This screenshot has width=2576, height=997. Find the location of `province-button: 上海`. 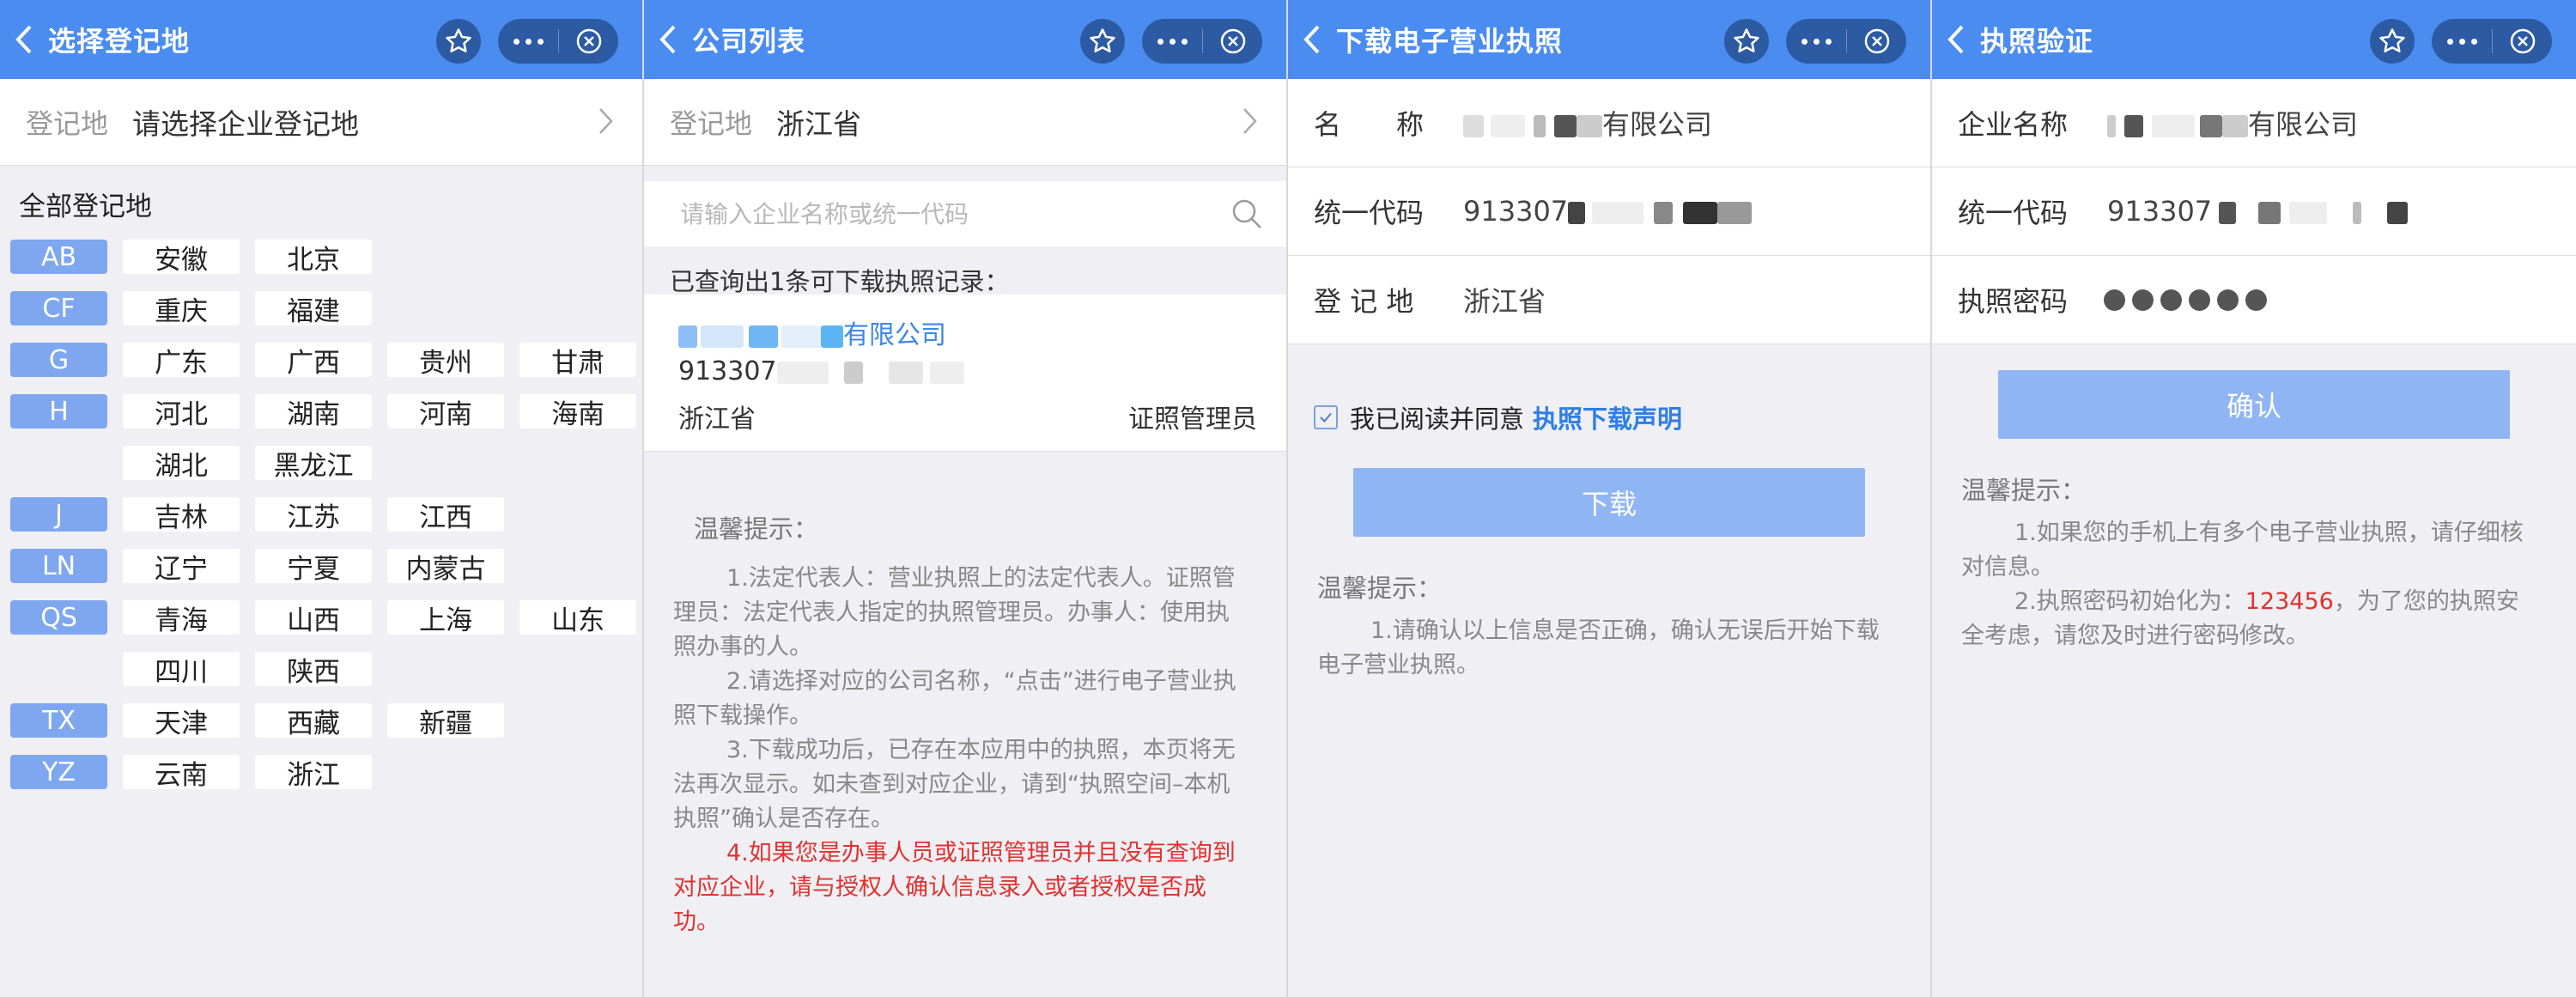

province-button: 上海 is located at coordinates (446, 618).